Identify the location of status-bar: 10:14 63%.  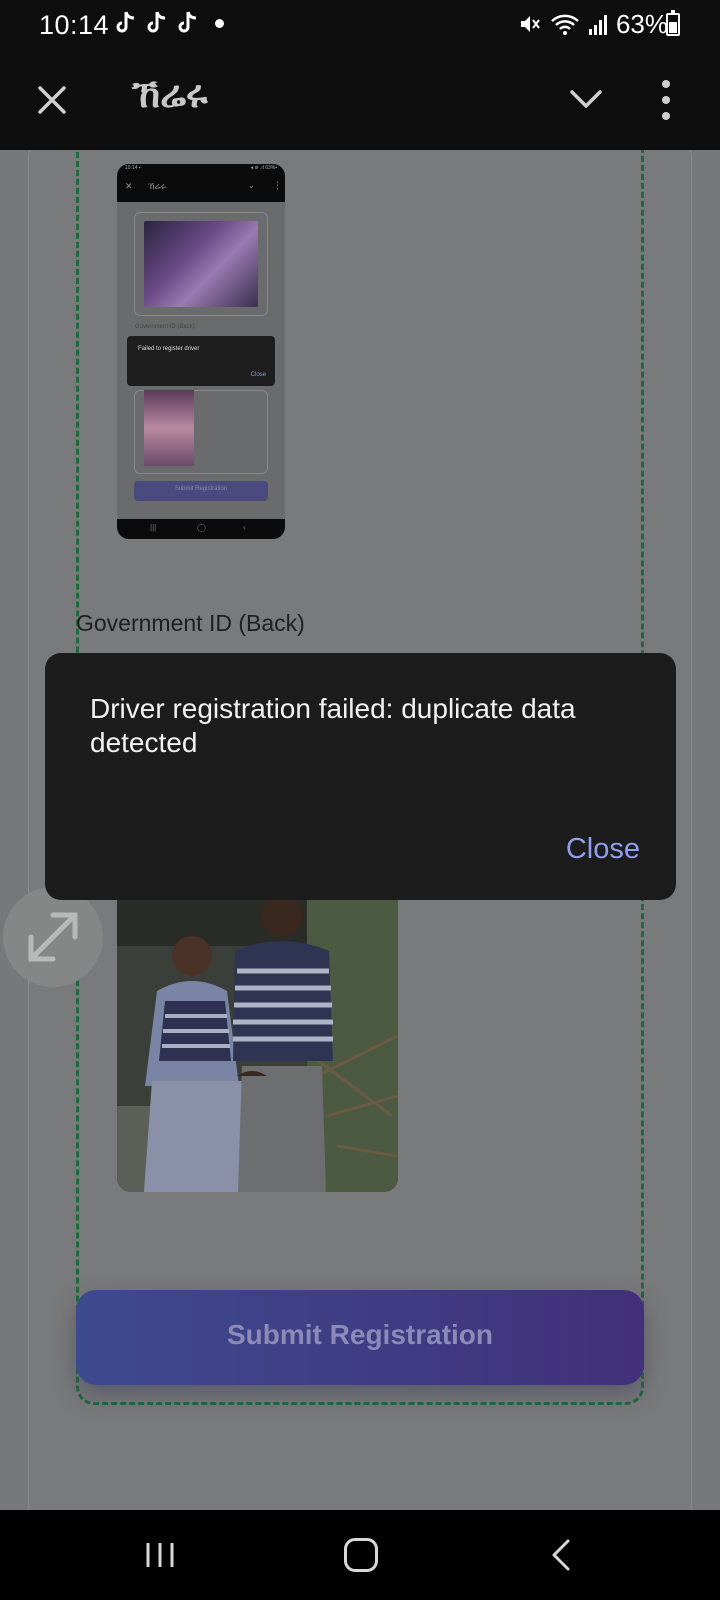
(360, 25).